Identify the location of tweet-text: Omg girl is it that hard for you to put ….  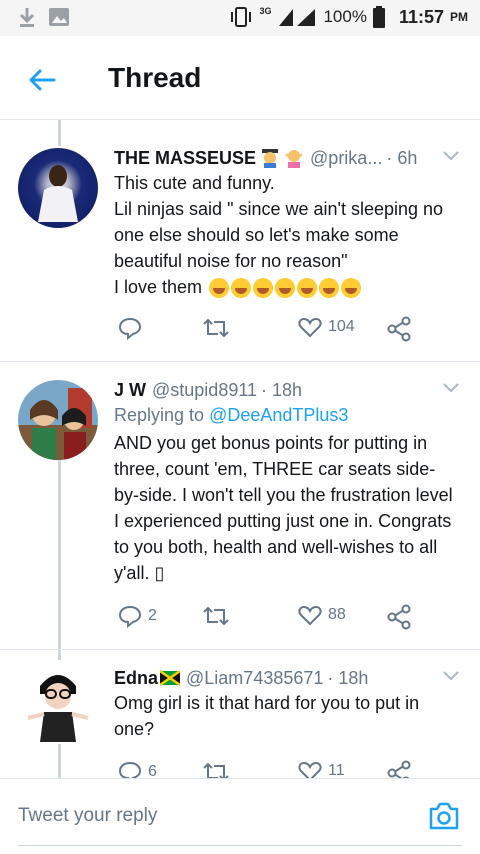
(267, 716).